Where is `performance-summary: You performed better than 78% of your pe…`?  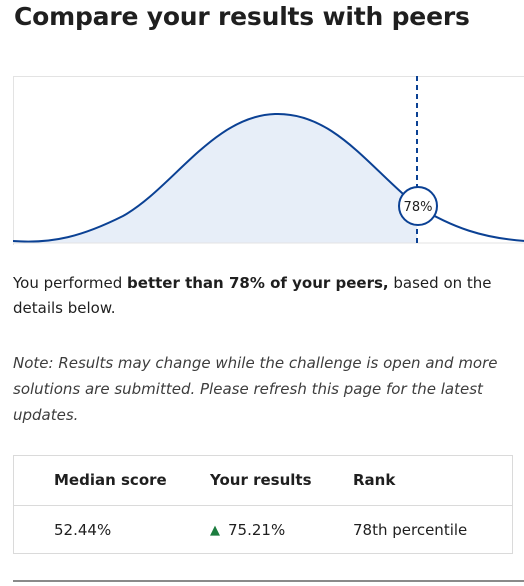 performance-summary: You performed better than 78% of your pe… is located at coordinates (265, 296).